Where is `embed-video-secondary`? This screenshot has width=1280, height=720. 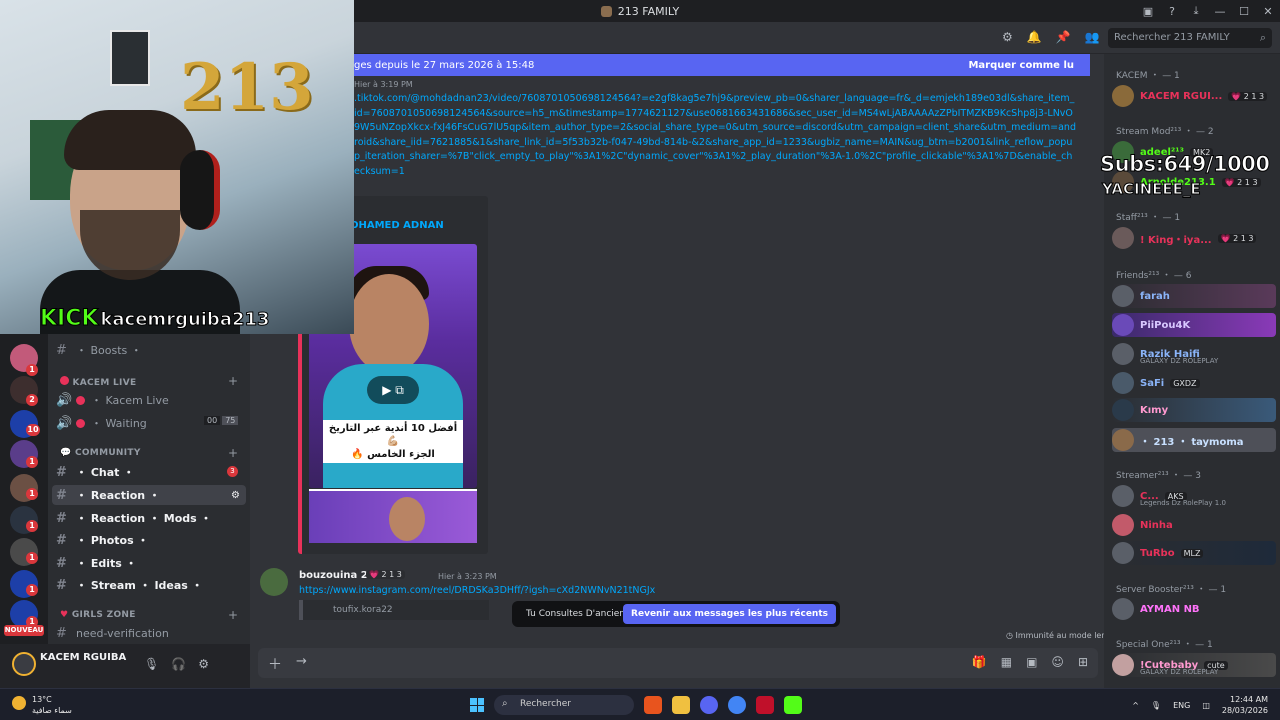 embed-video-secondary is located at coordinates (393, 516).